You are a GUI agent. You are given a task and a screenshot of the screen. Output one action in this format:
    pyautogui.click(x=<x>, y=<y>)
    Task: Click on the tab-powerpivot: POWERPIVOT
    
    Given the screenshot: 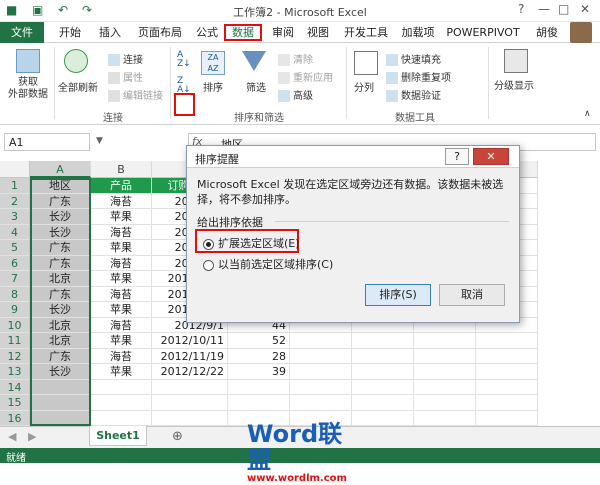 What is the action you would take?
    pyautogui.click(x=483, y=32)
    